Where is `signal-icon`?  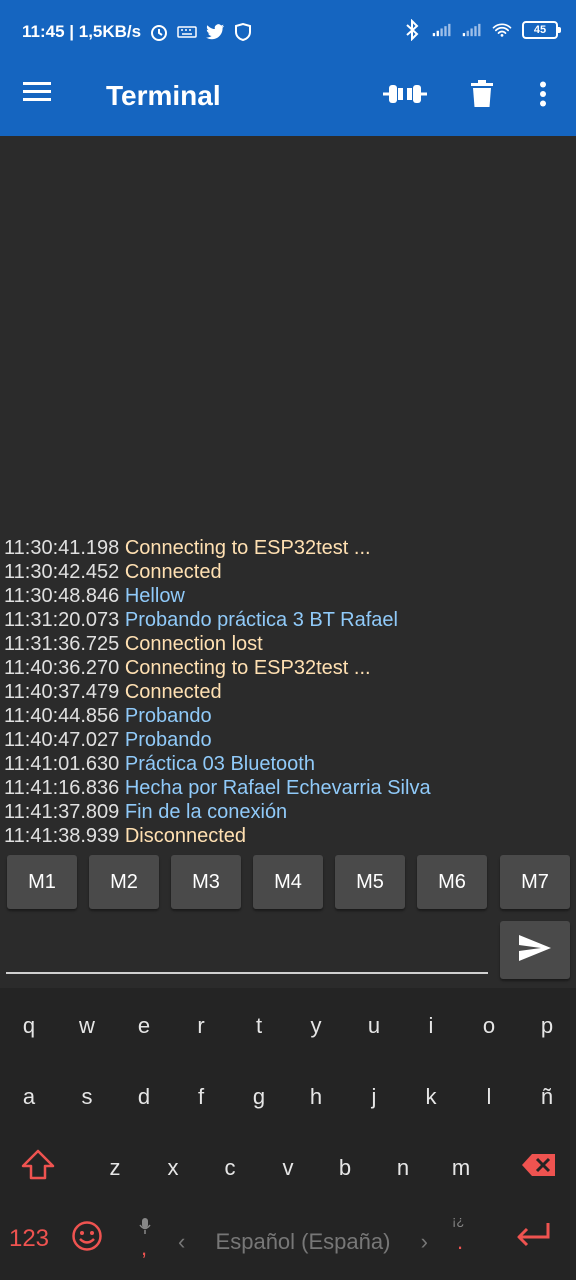 signal-icon is located at coordinates (442, 30).